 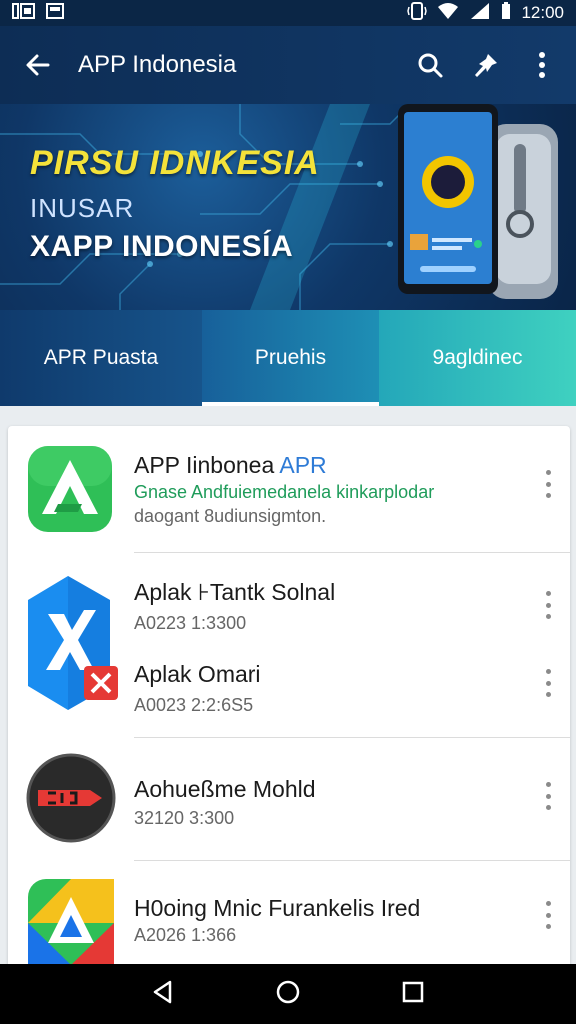 I want to click on sim-icon, so click(x=24, y=13).